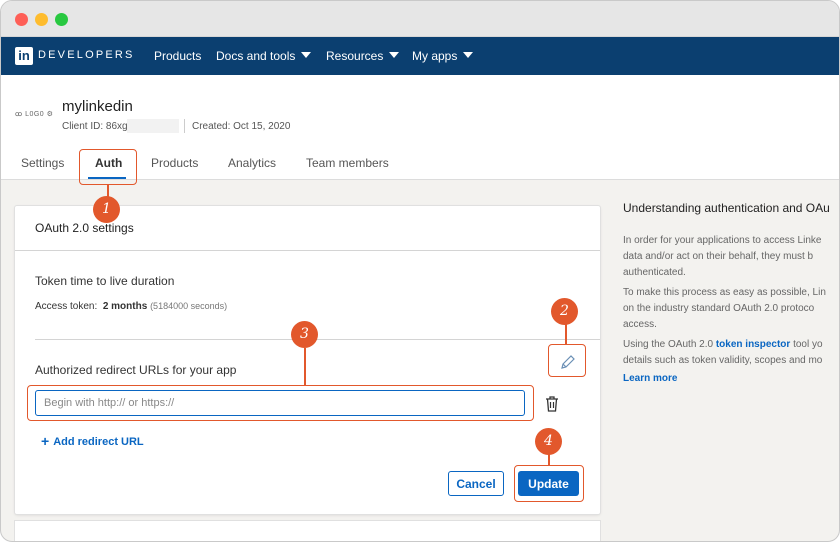 The width and height of the screenshot is (840, 542). What do you see at coordinates (105, 281) in the screenshot?
I see `token-ttl-title: Token time to live duration` at bounding box center [105, 281].